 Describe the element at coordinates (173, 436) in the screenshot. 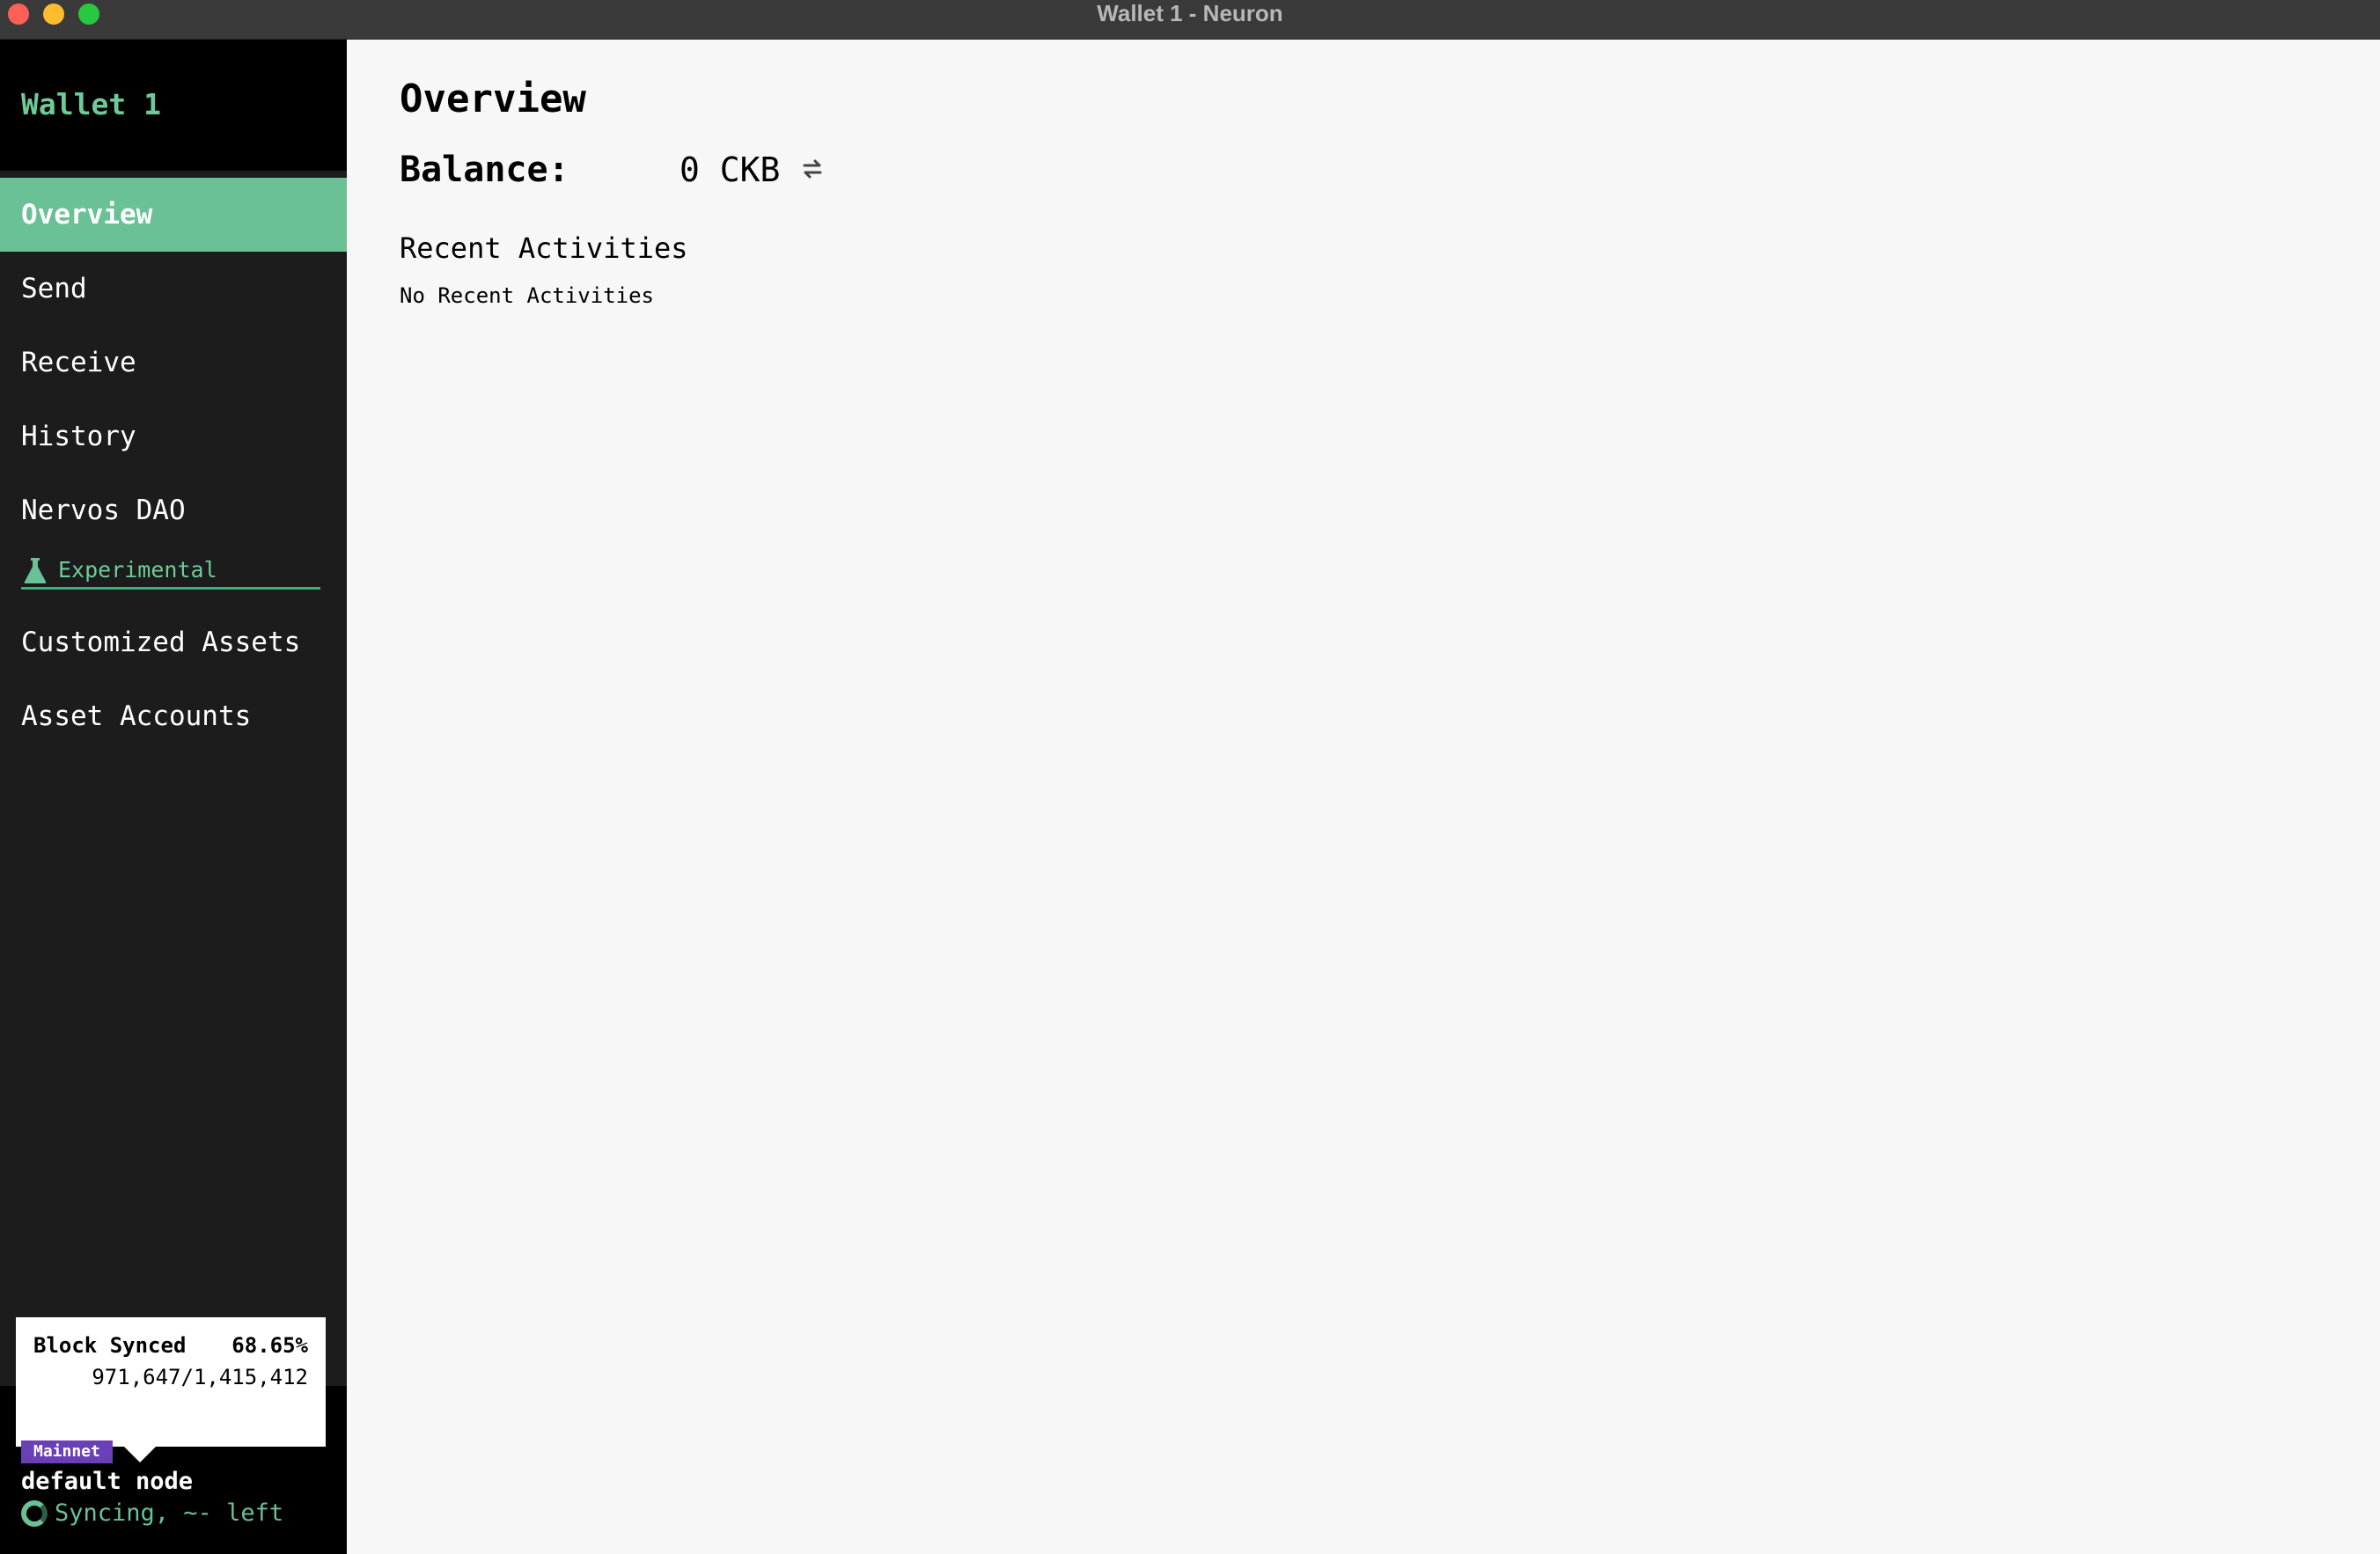

I see `nav-item-history: History` at that location.